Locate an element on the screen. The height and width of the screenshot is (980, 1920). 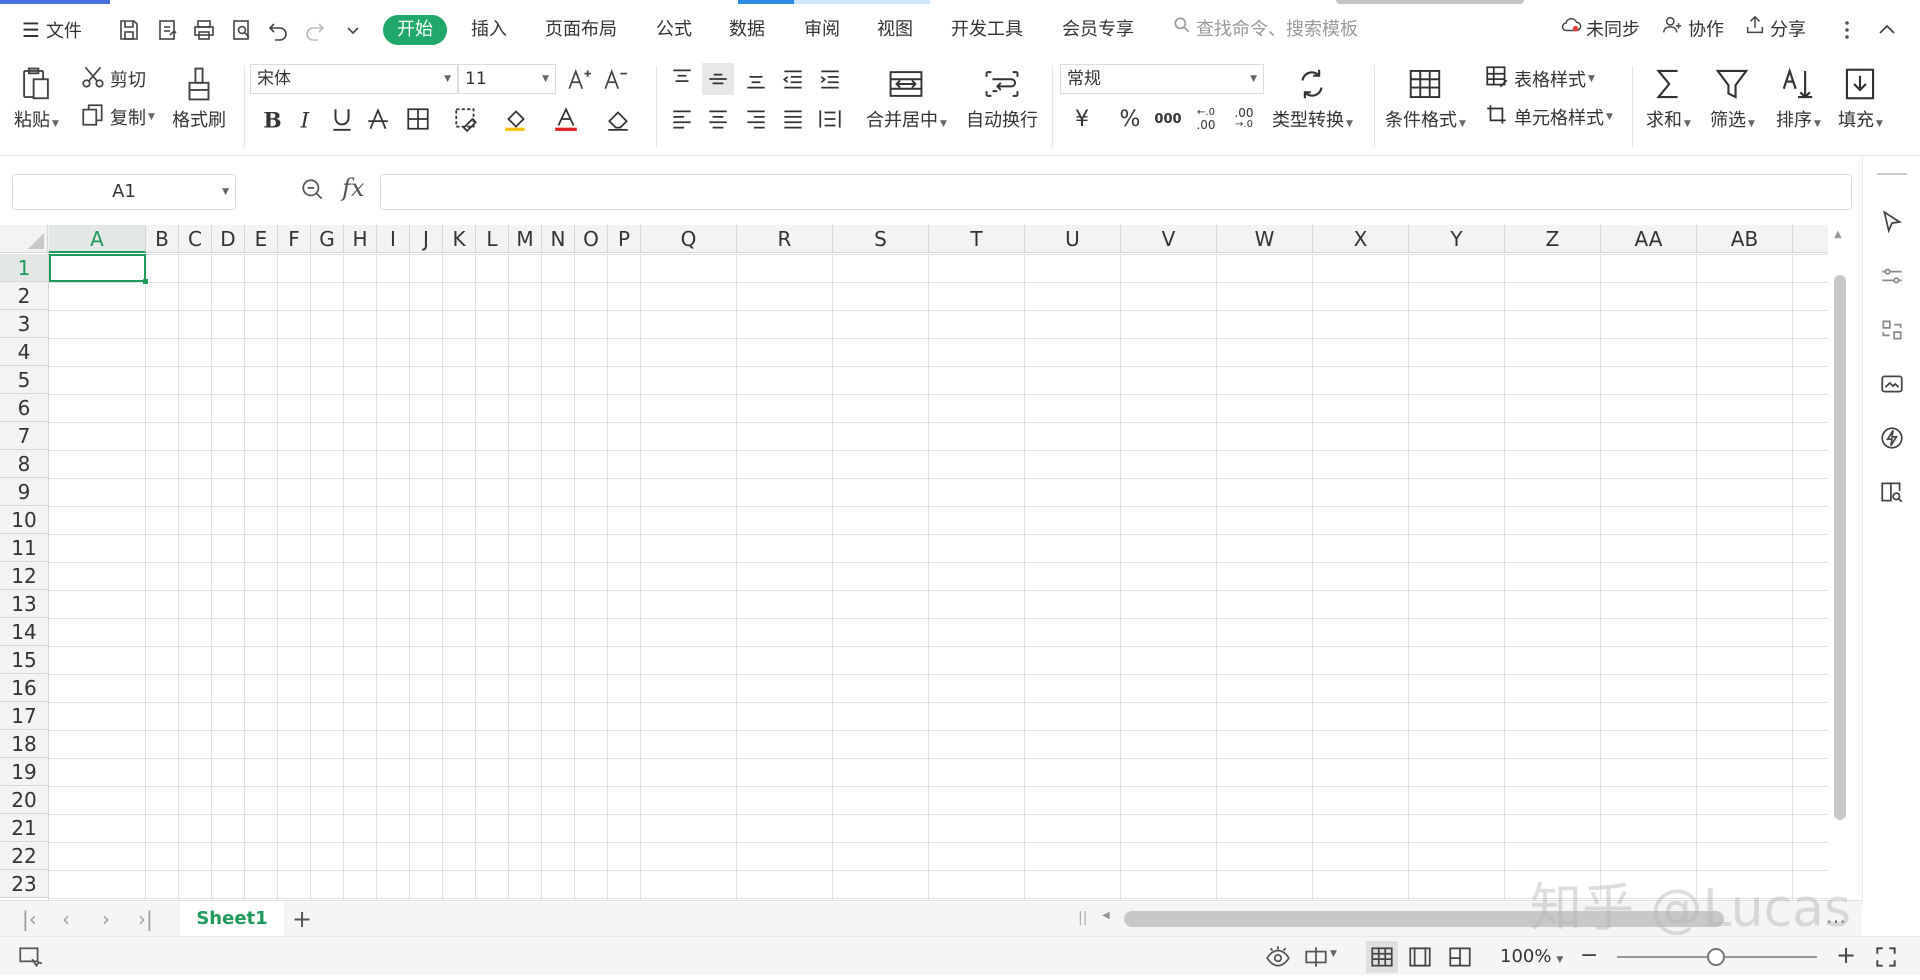
cell-fill-style-icon is located at coordinates (466, 119).